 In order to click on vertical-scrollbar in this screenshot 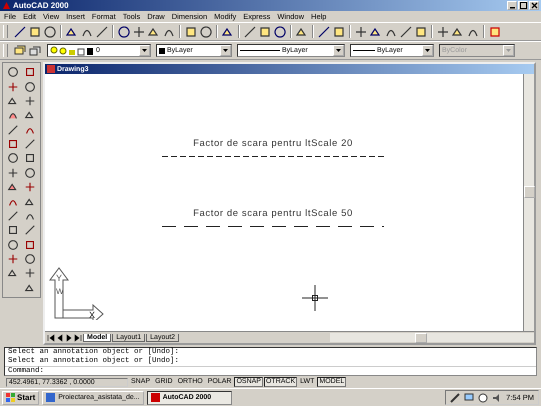, I will do `click(528, 202)`.